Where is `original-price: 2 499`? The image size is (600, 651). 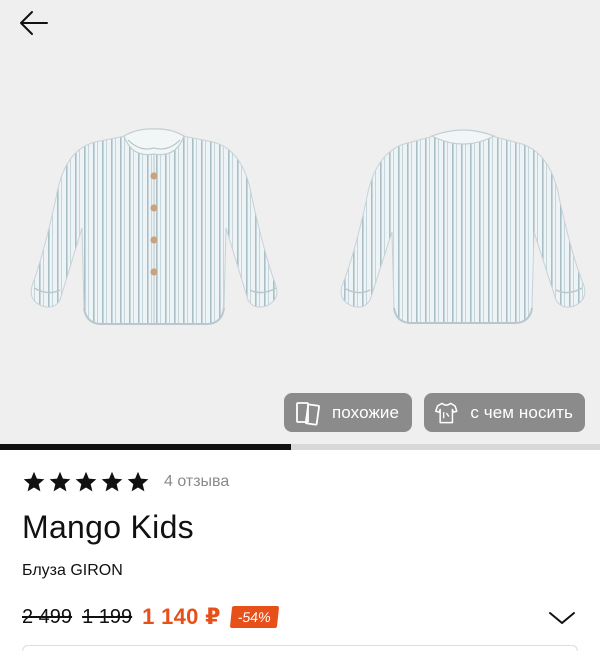
original-price: 2 499 is located at coordinates (47, 616).